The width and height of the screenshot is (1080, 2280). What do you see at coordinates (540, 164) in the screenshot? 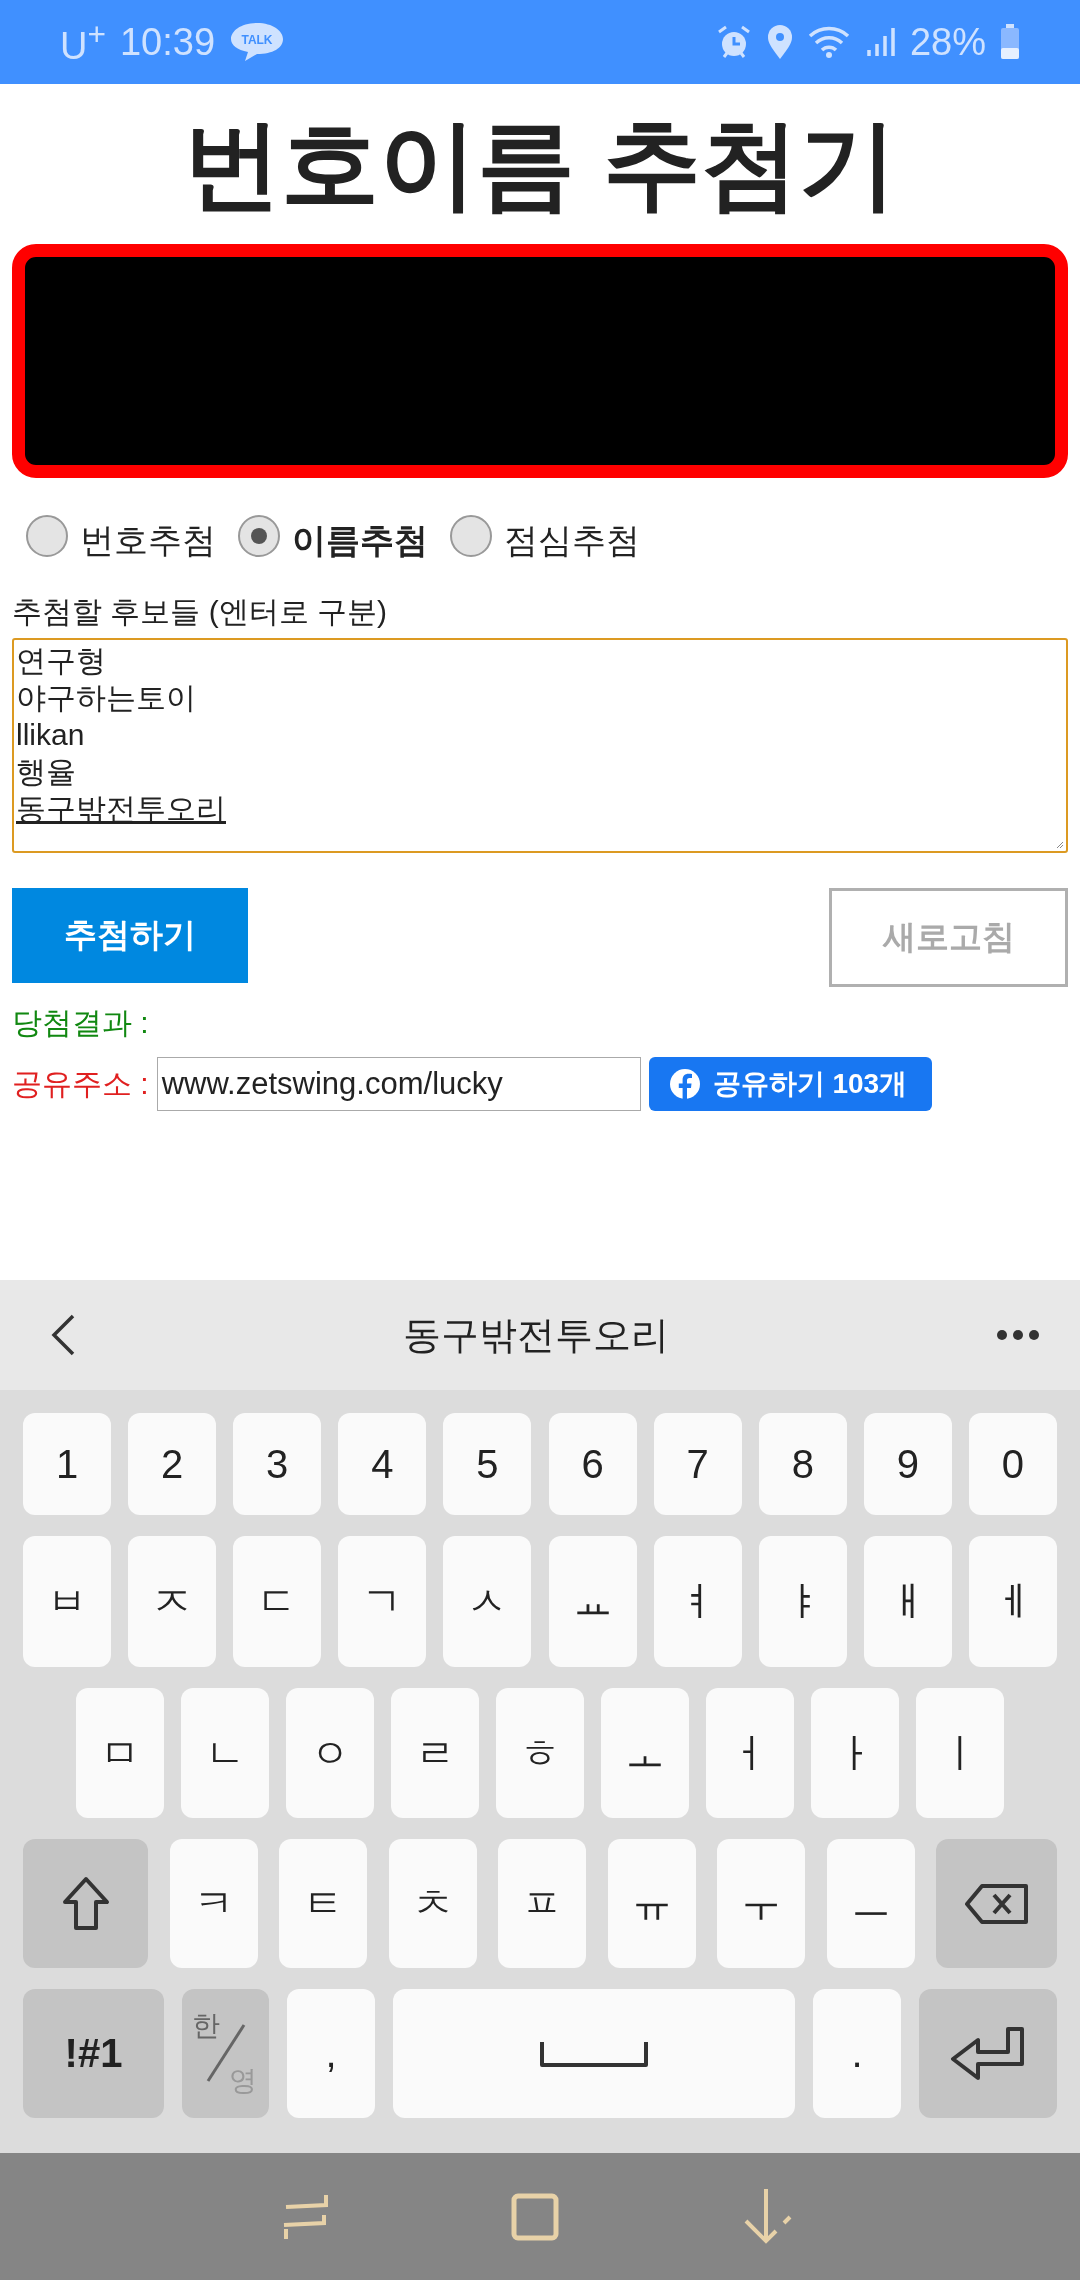
I see `app-title: 번호이름 추첨기` at bounding box center [540, 164].